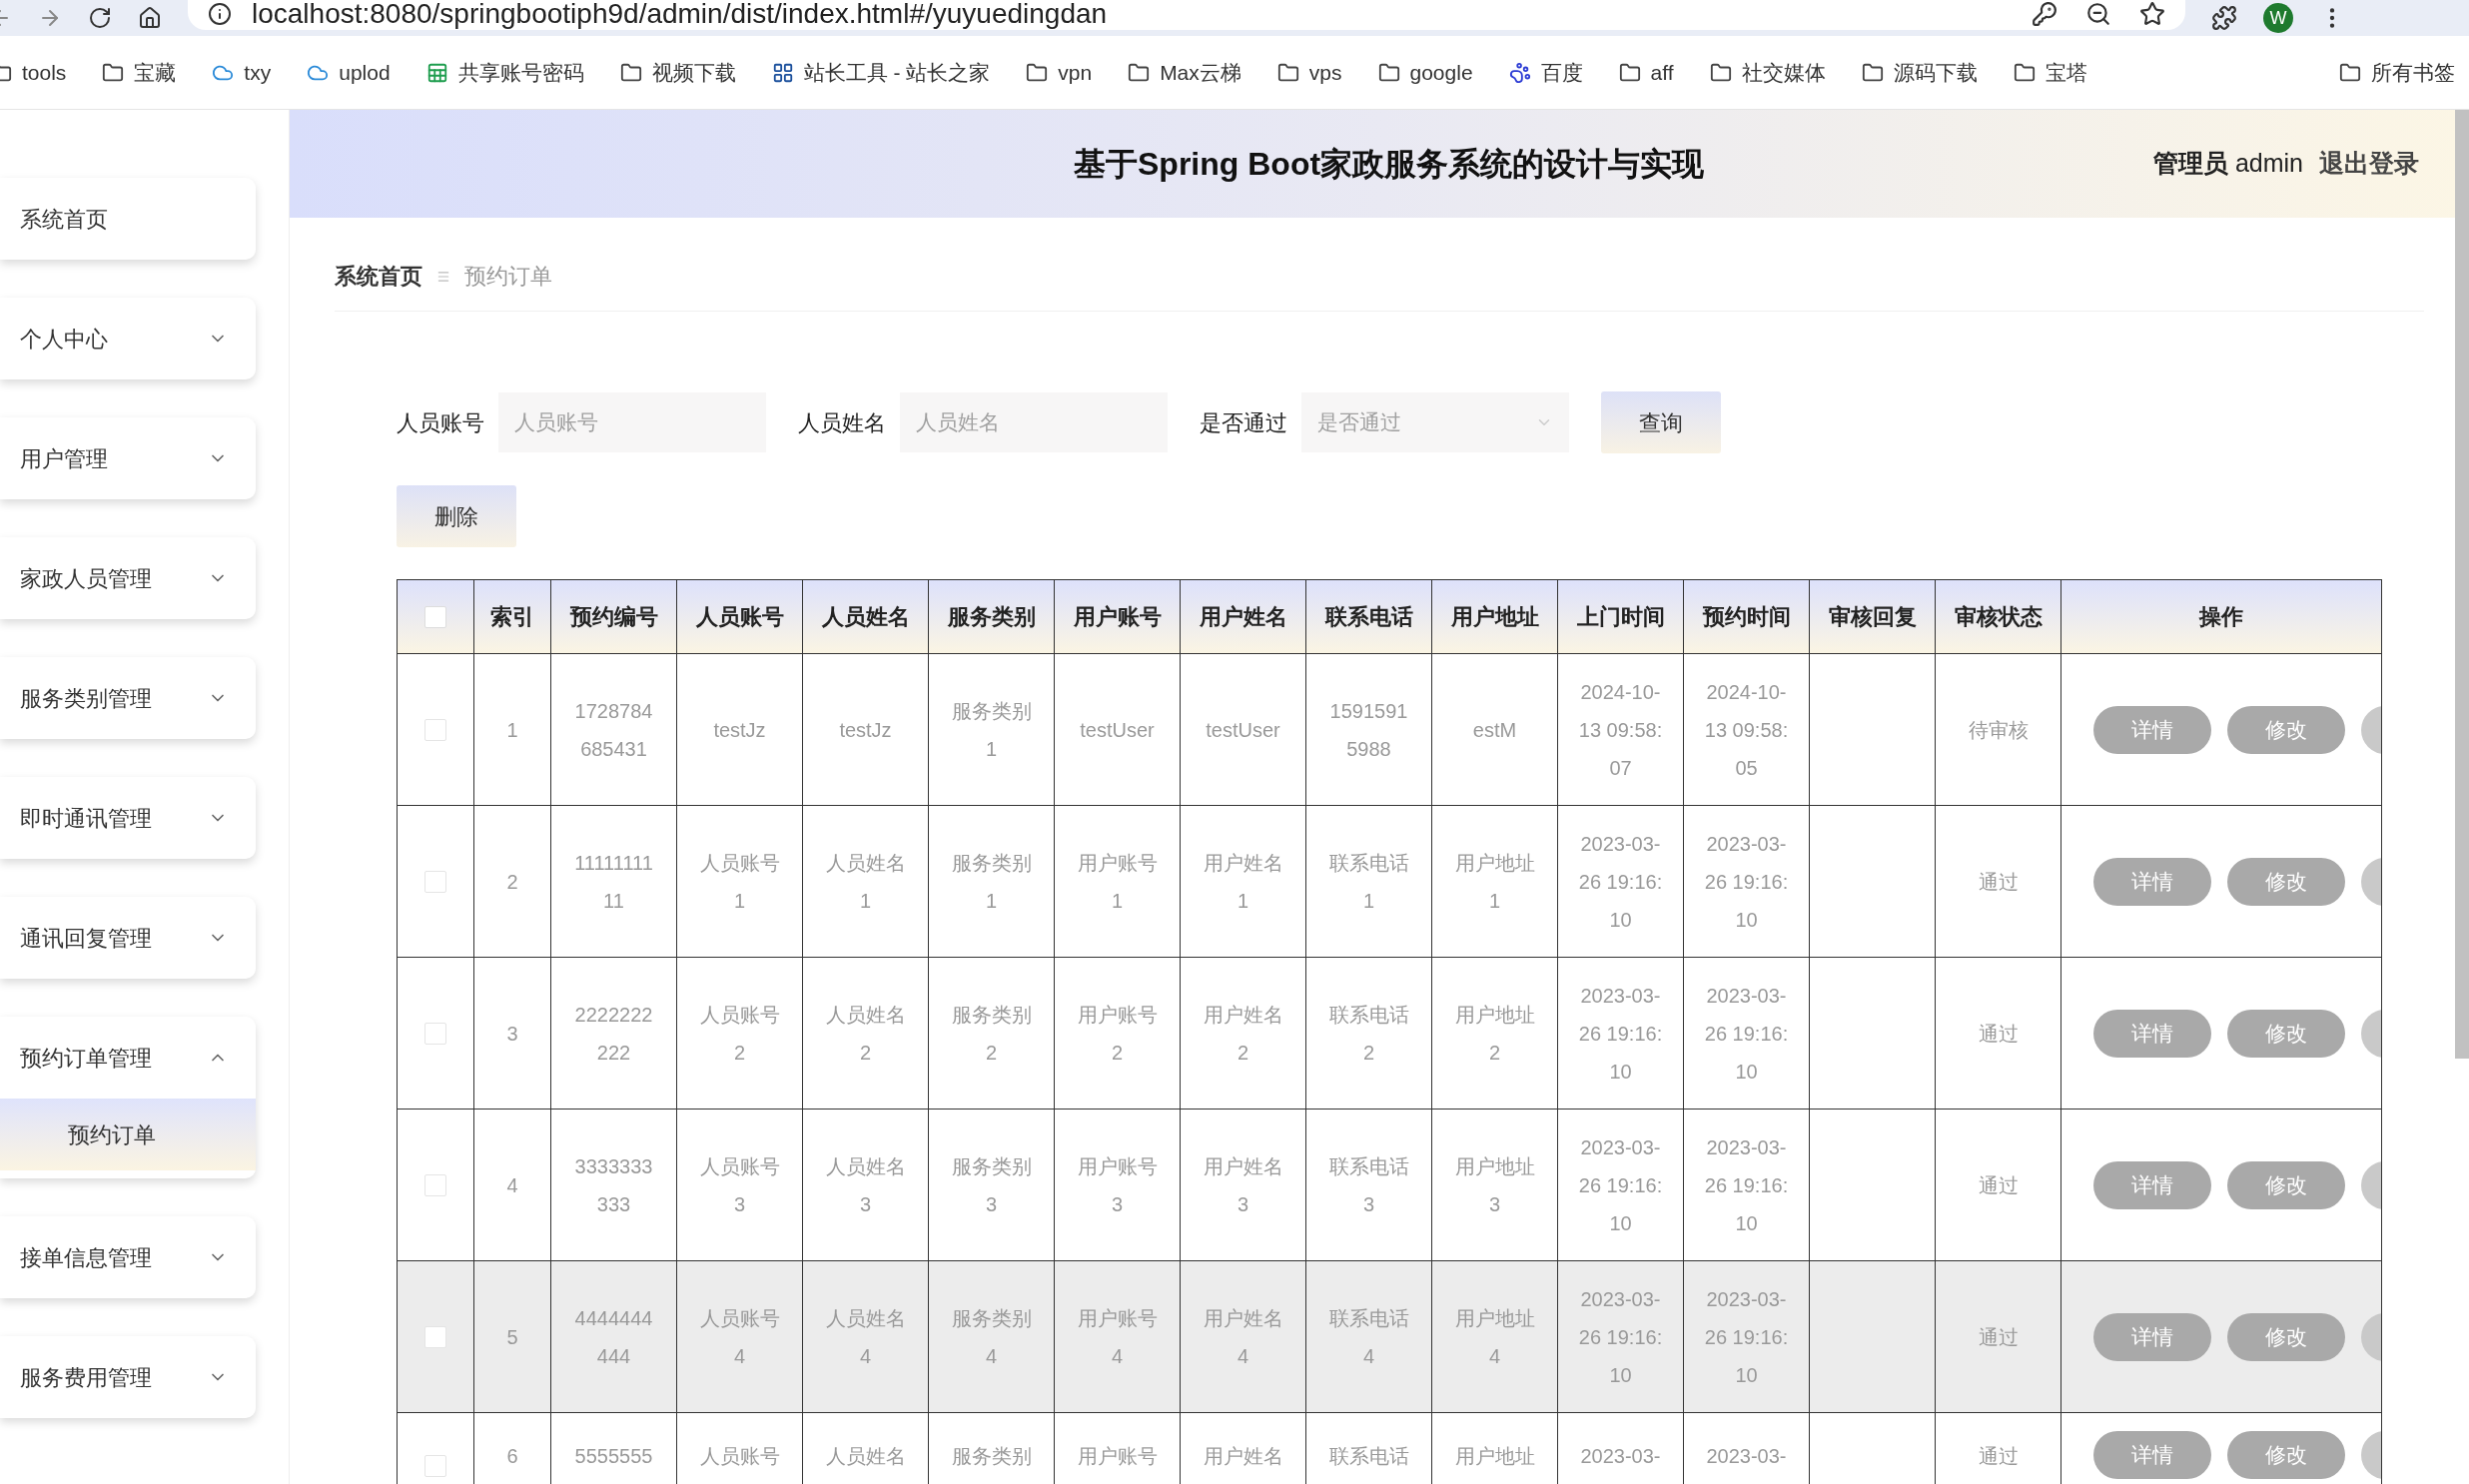 This screenshot has width=2469, height=1484. Describe the element at coordinates (128, 698) in the screenshot. I see `sidebar-item: 服务类别管理` at that location.